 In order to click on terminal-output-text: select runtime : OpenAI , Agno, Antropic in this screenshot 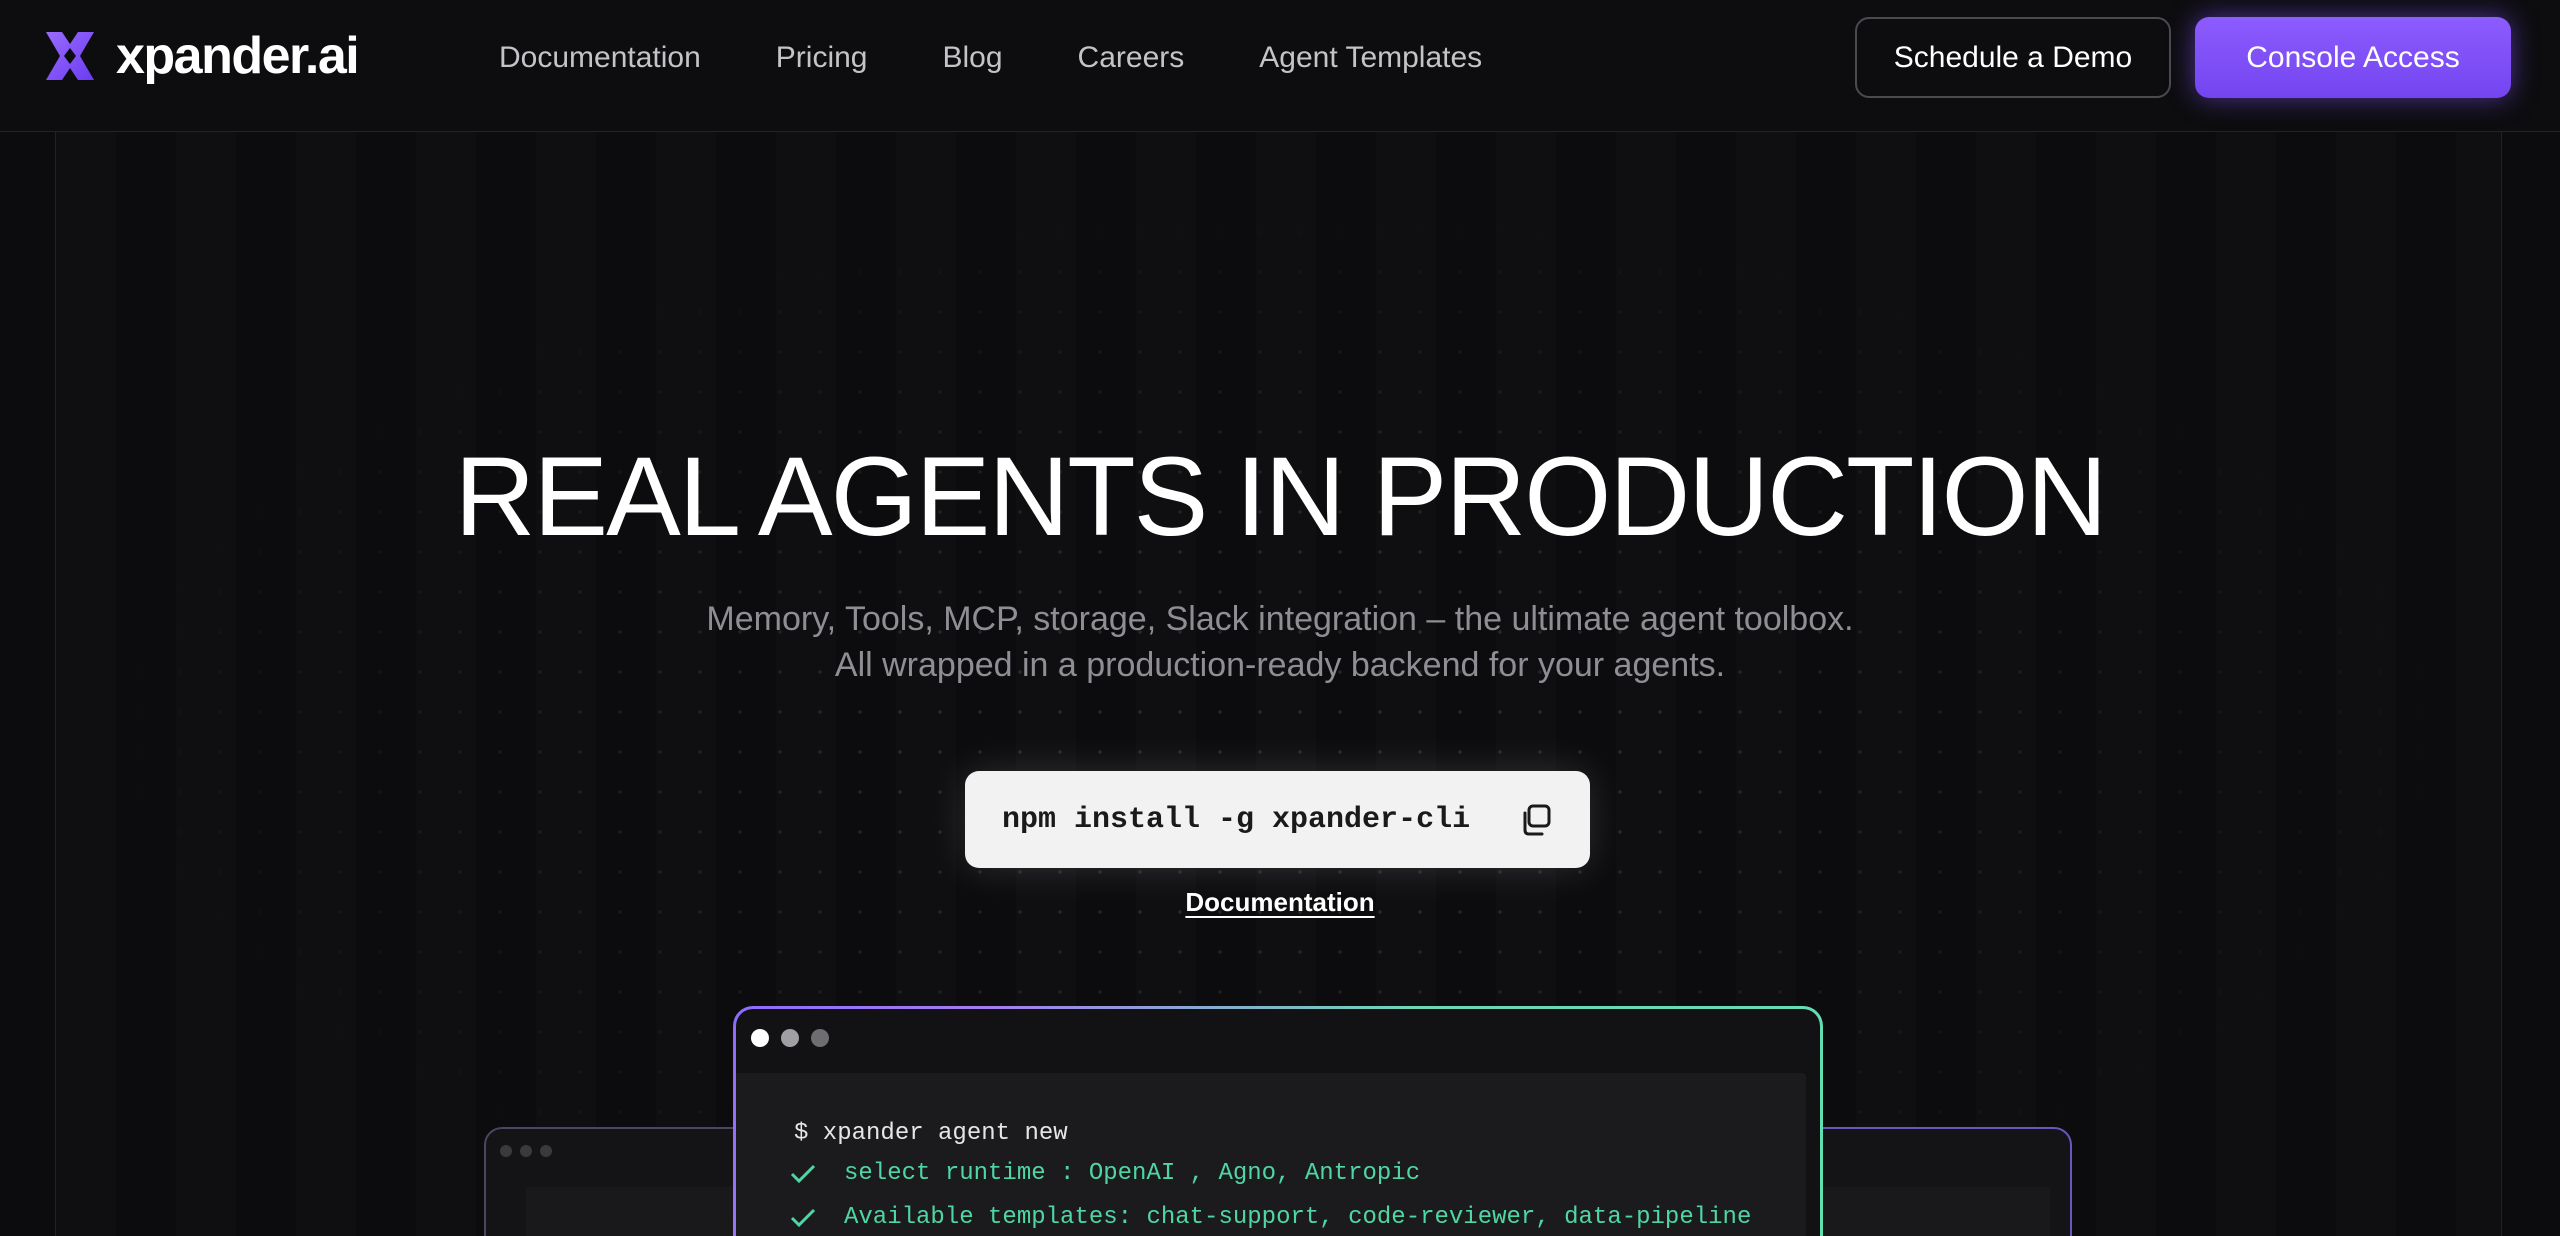, I will do `click(1132, 1173)`.